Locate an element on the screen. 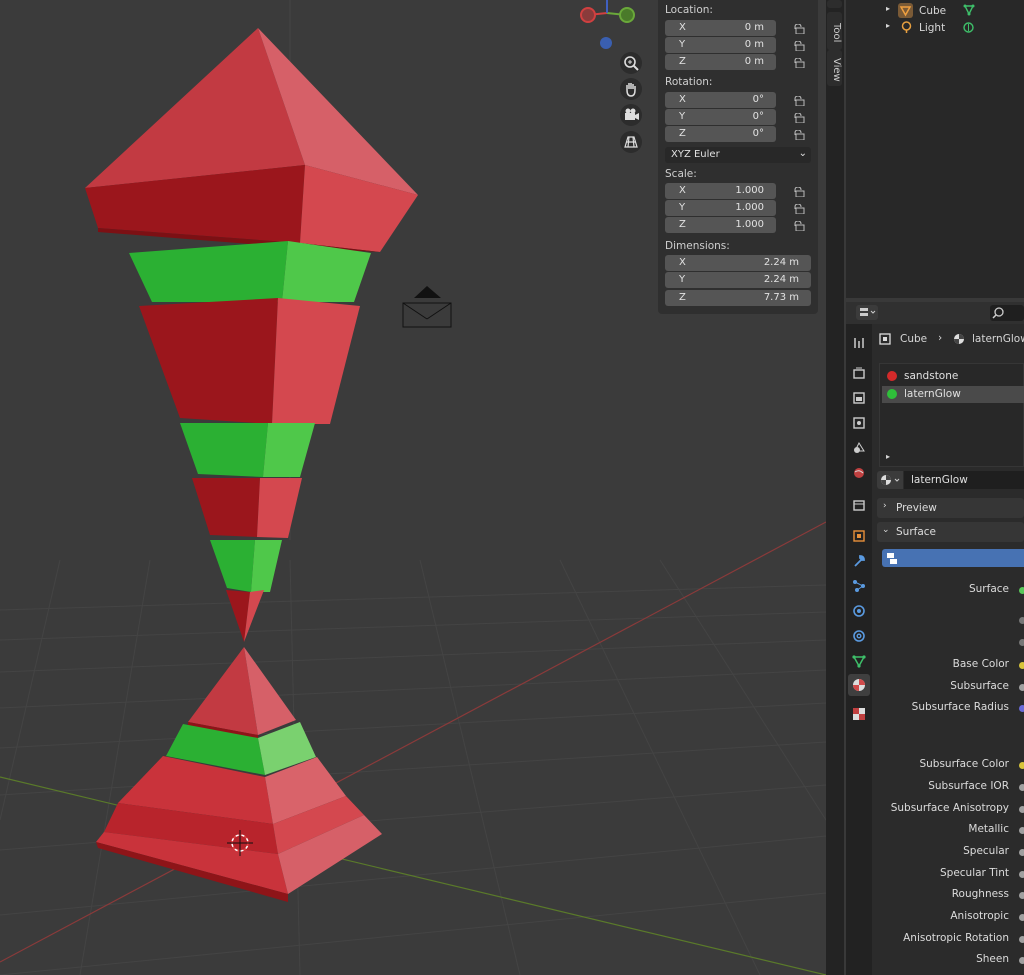 This screenshot has width=1024, height=975. material-name-field: laternGlow is located at coordinates (964, 480).